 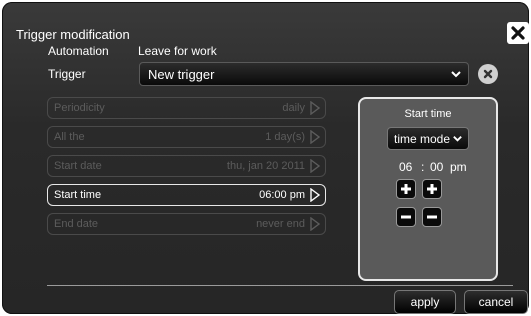 I want to click on row-label: Start date, so click(x=78, y=166).